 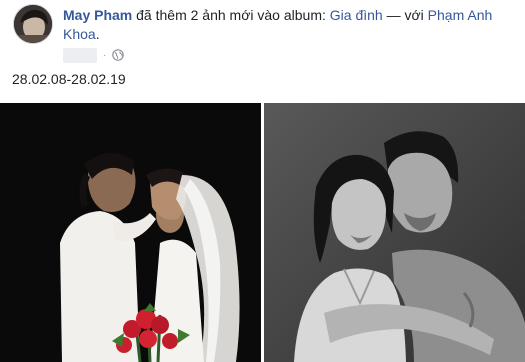 What do you see at coordinates (356, 15) in the screenshot?
I see `album-link: Gia đình` at bounding box center [356, 15].